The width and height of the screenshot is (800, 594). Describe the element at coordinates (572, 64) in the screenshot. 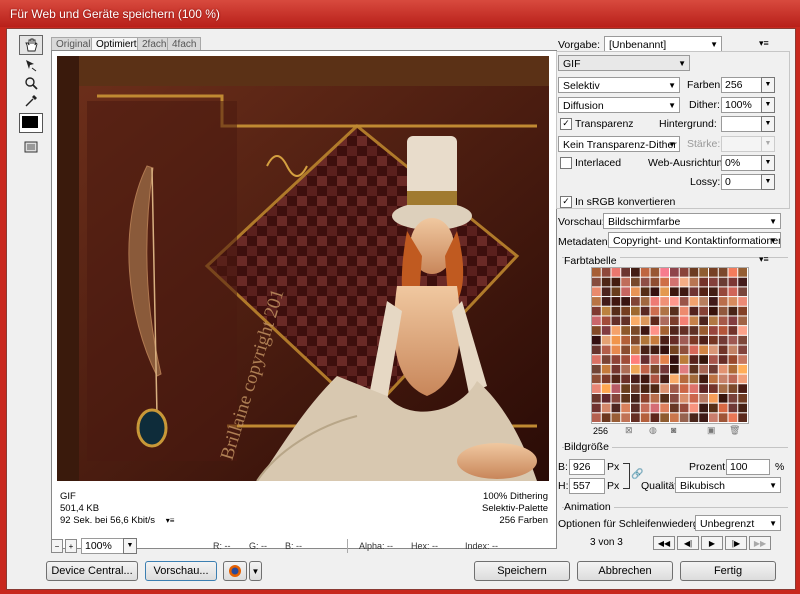

I see `format-value: GIF` at that location.